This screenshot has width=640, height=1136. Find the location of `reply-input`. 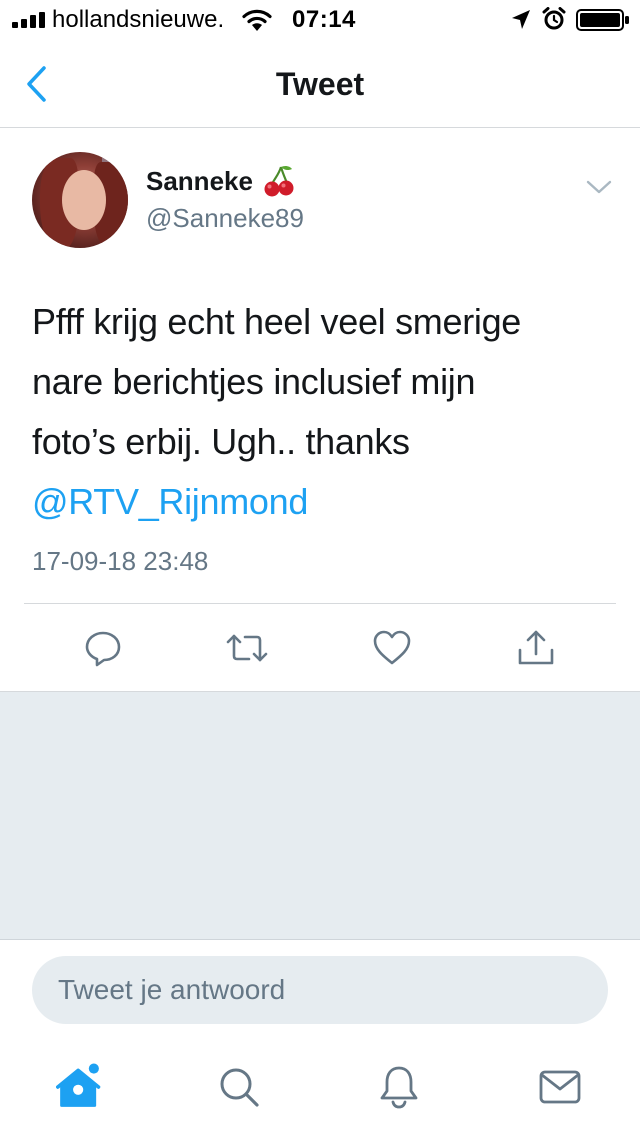

reply-input is located at coordinates (320, 990).